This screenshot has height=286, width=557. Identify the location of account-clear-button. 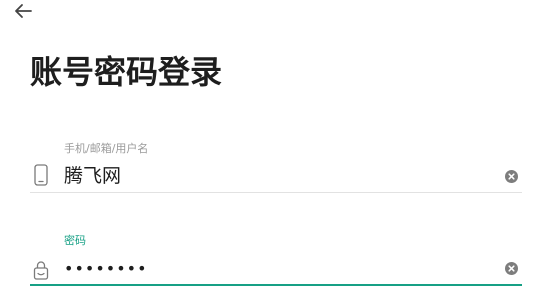
(511, 176).